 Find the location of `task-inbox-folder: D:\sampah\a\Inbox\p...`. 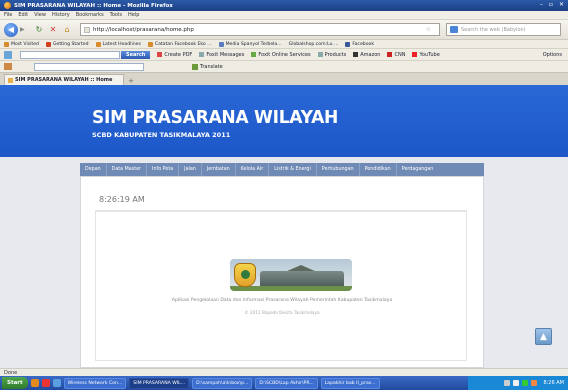

task-inbox-folder: D:\sampah\a\Inbox\p... is located at coordinates (222, 383).